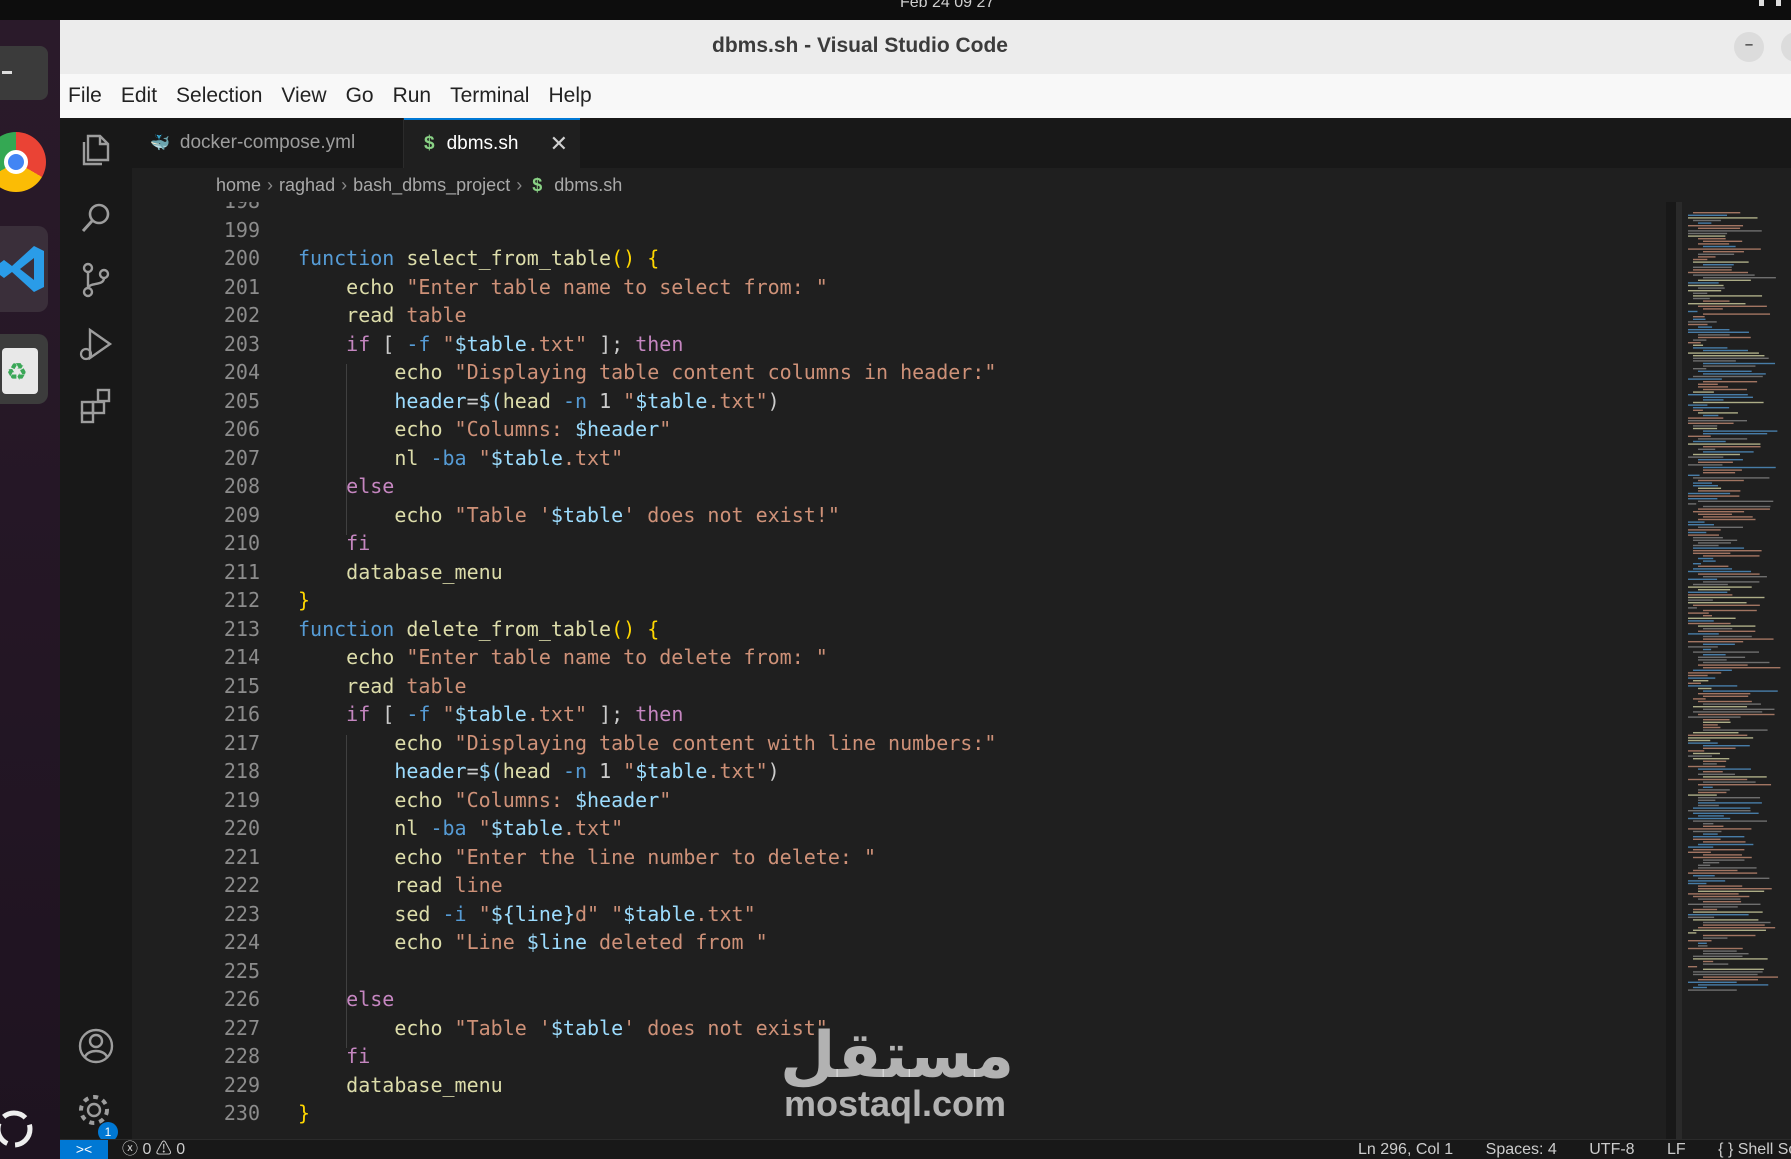  What do you see at coordinates (1754, 1149) in the screenshot?
I see `language-mode: { } Shell Script` at bounding box center [1754, 1149].